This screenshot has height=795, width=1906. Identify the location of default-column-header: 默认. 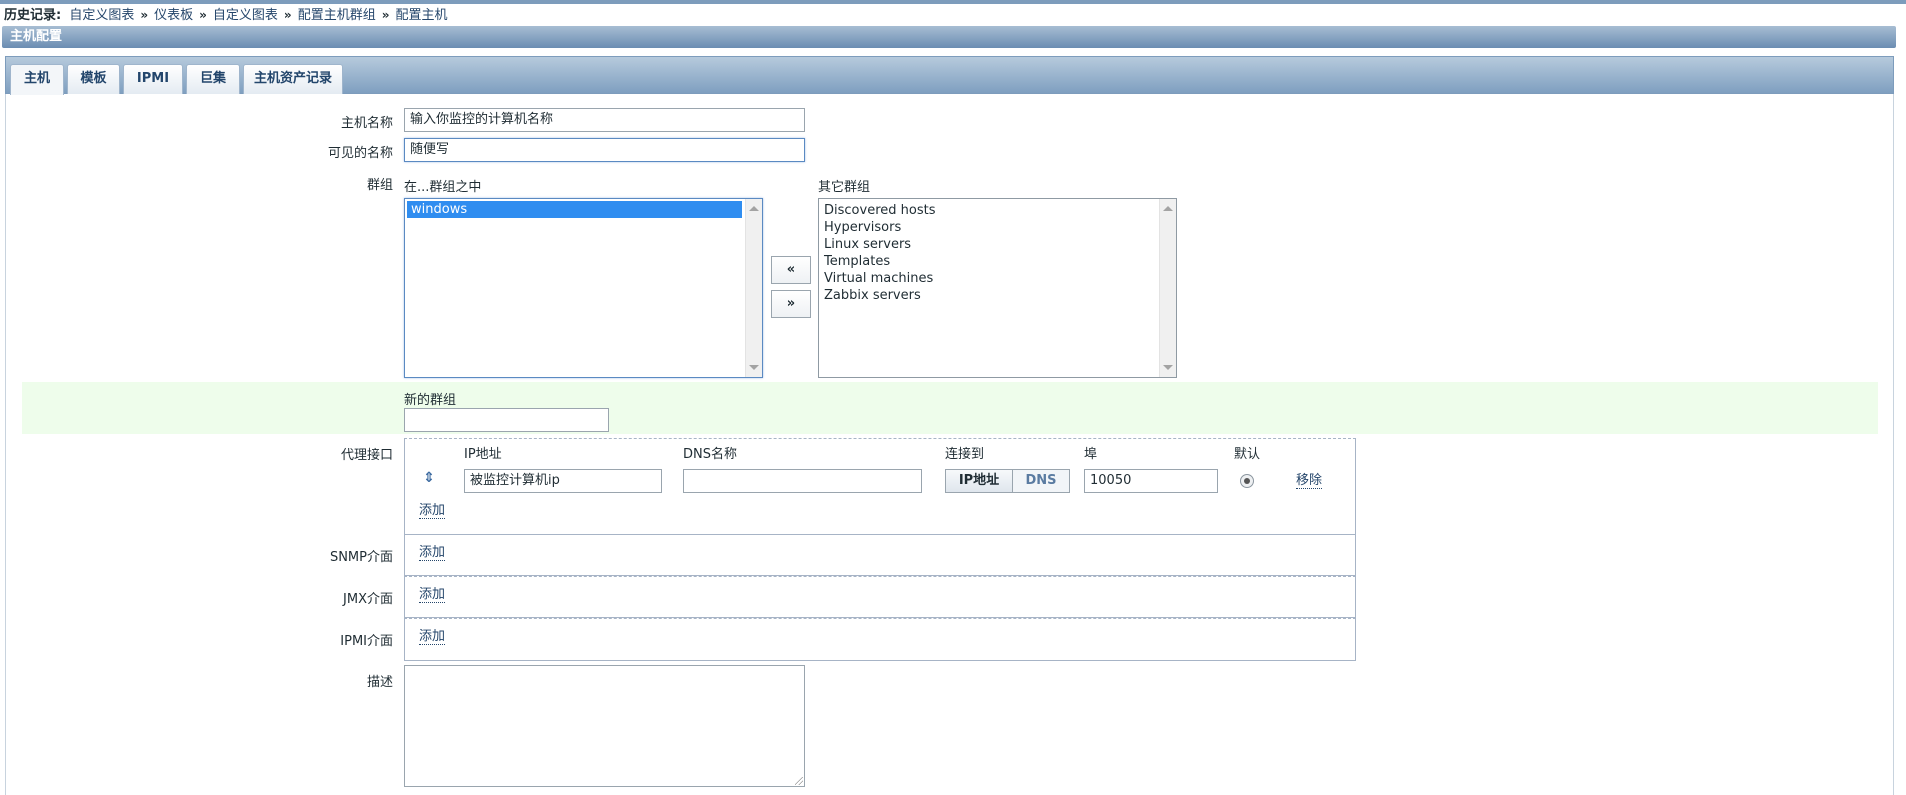
(1247, 454).